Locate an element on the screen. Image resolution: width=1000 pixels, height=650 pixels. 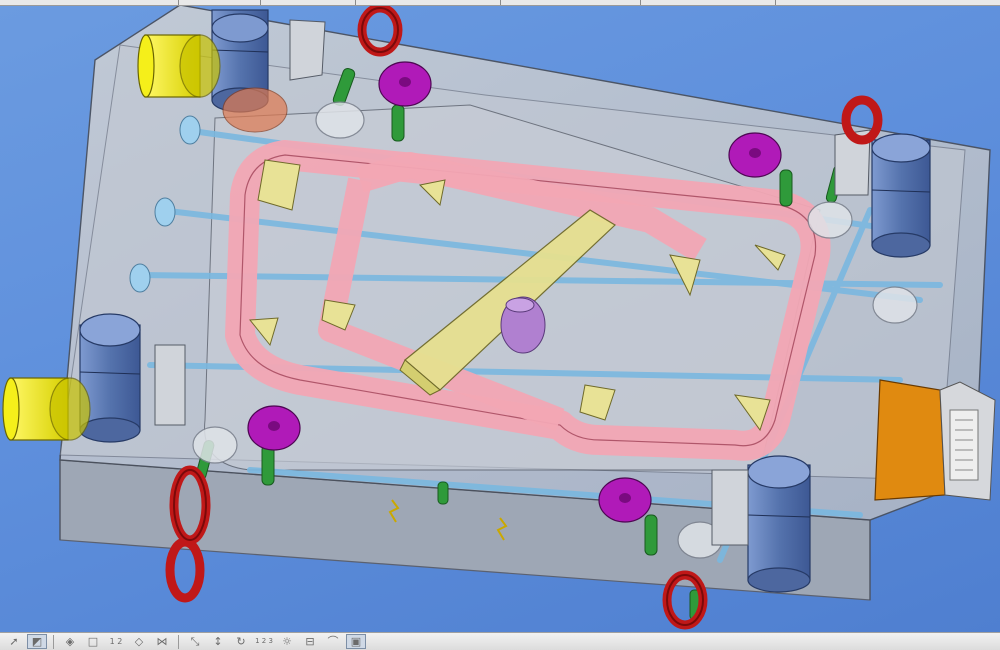
pan-icon: ↕ is located at coordinates (218, 641).